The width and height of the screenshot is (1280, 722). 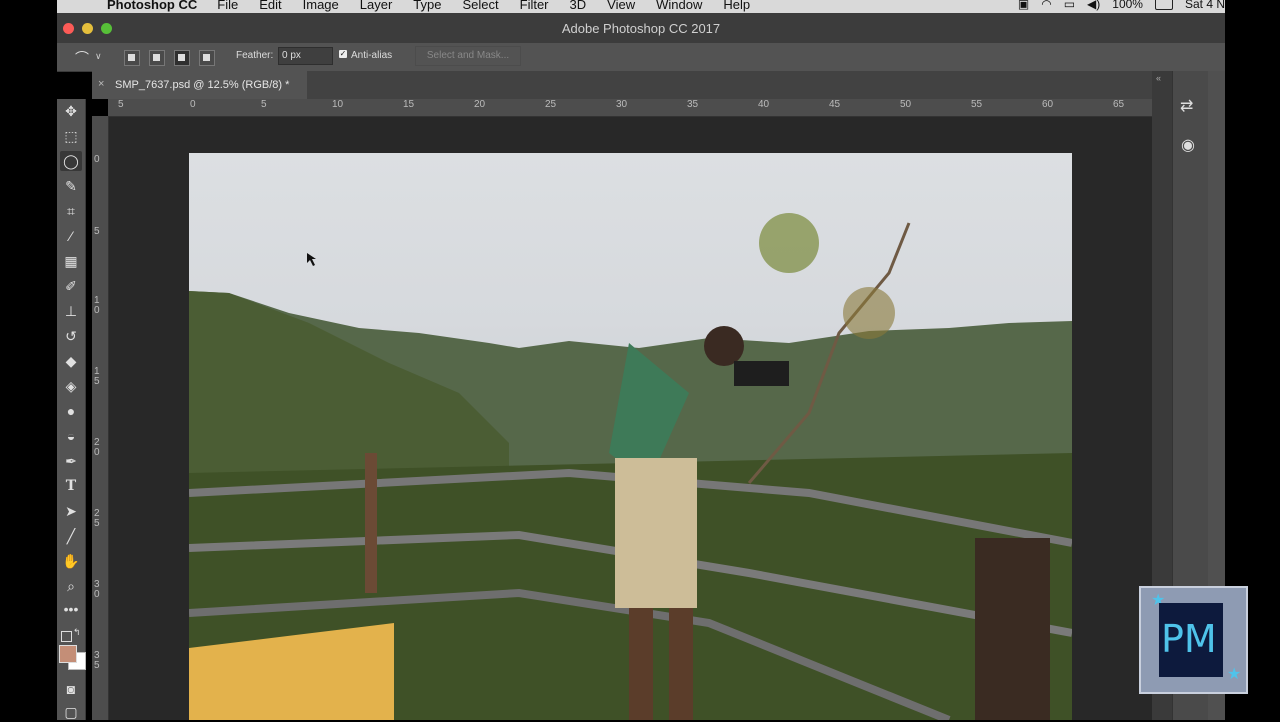 I want to click on swap-colors-icon: ↰, so click(x=77, y=632).